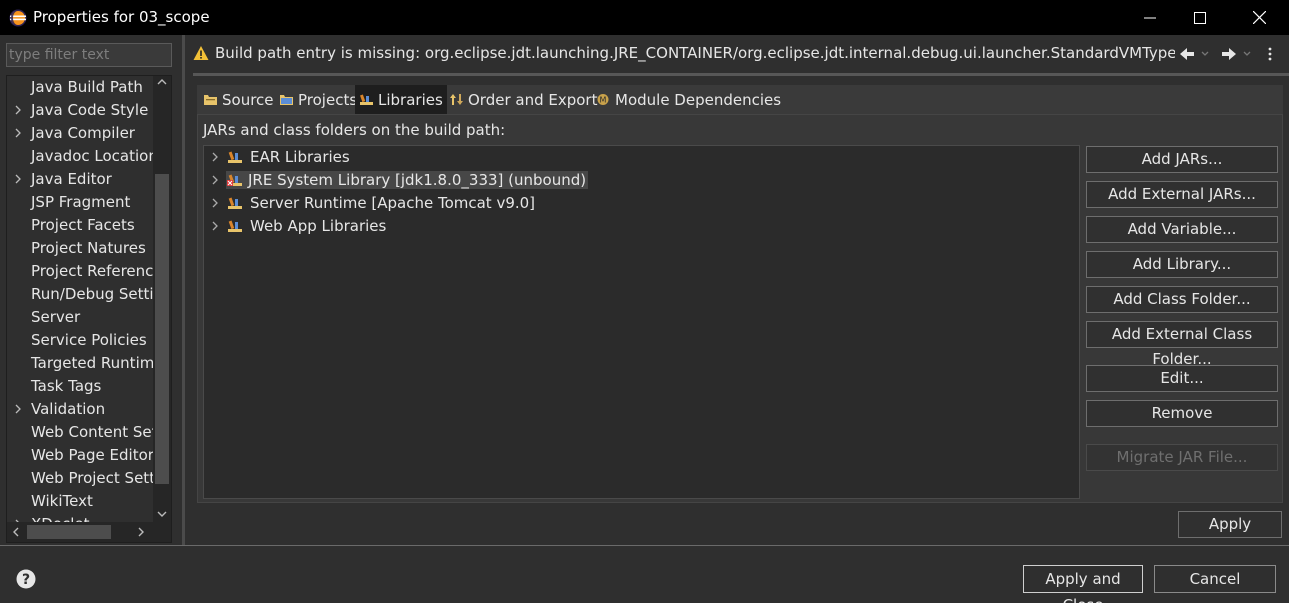 The height and width of the screenshot is (603, 1289). Describe the element at coordinates (248, 99) in the screenshot. I see `tab-source-label: Source` at that location.